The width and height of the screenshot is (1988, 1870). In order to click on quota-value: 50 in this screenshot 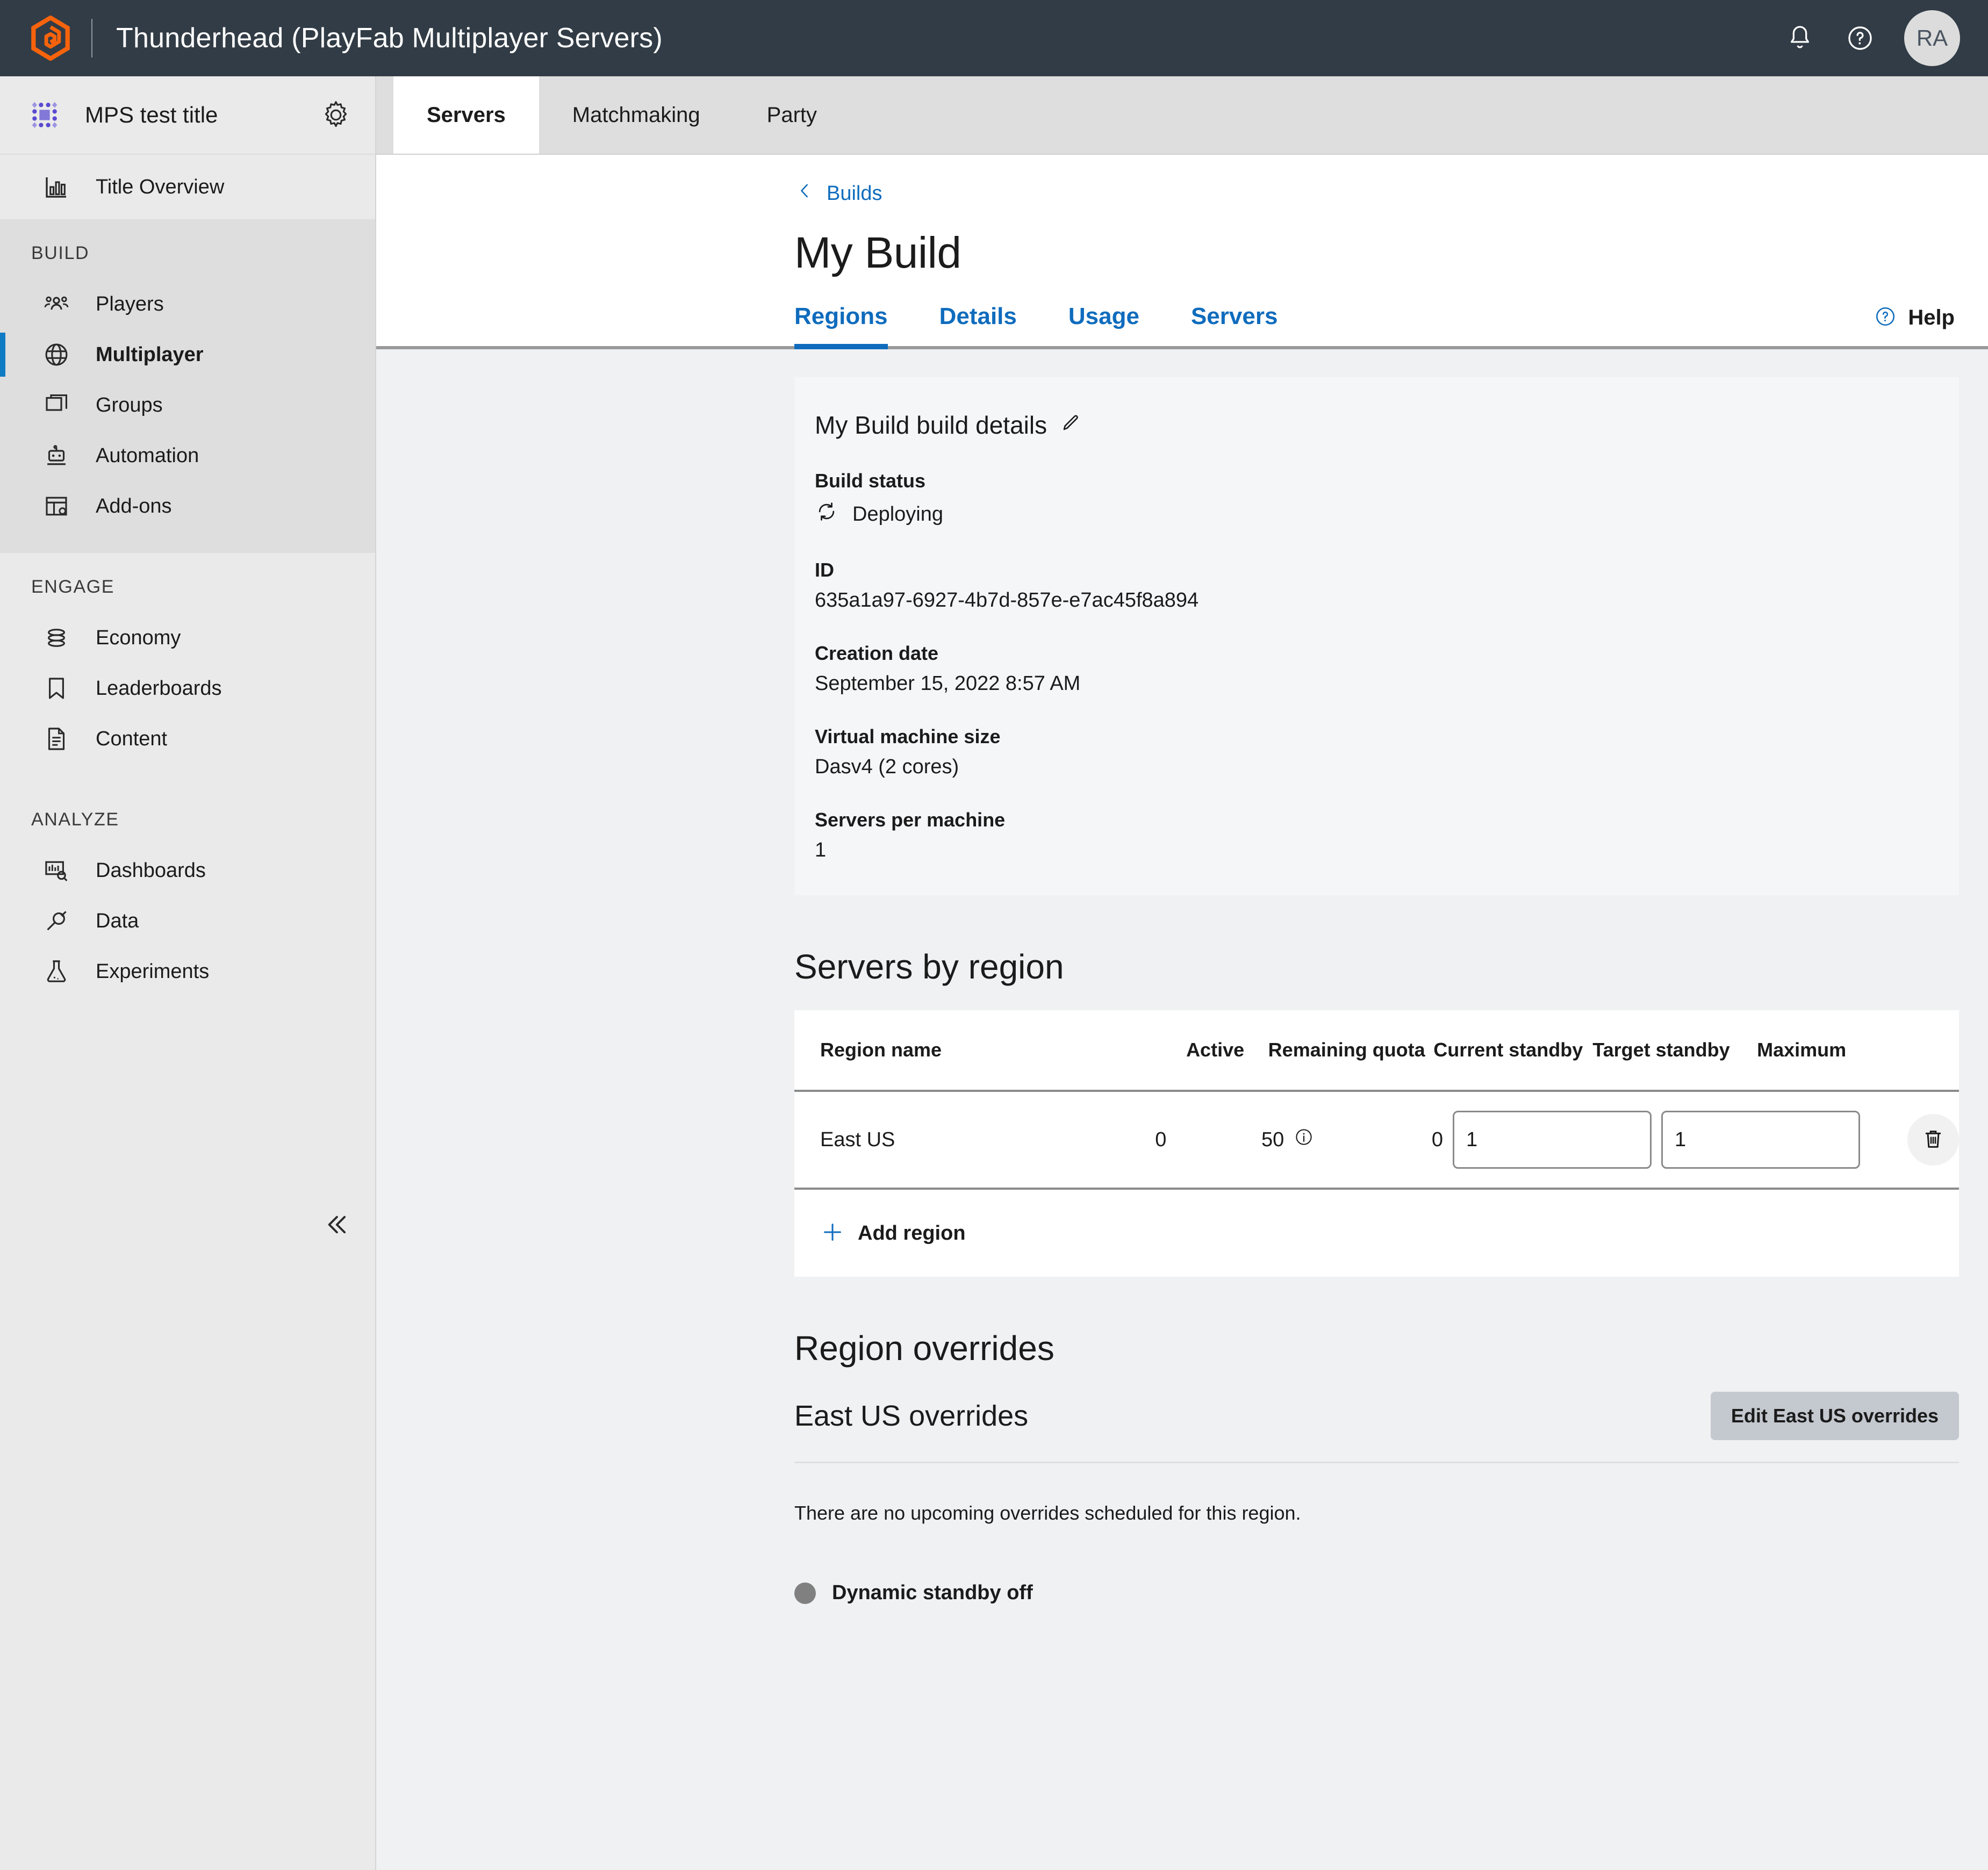, I will do `click(1272, 1139)`.